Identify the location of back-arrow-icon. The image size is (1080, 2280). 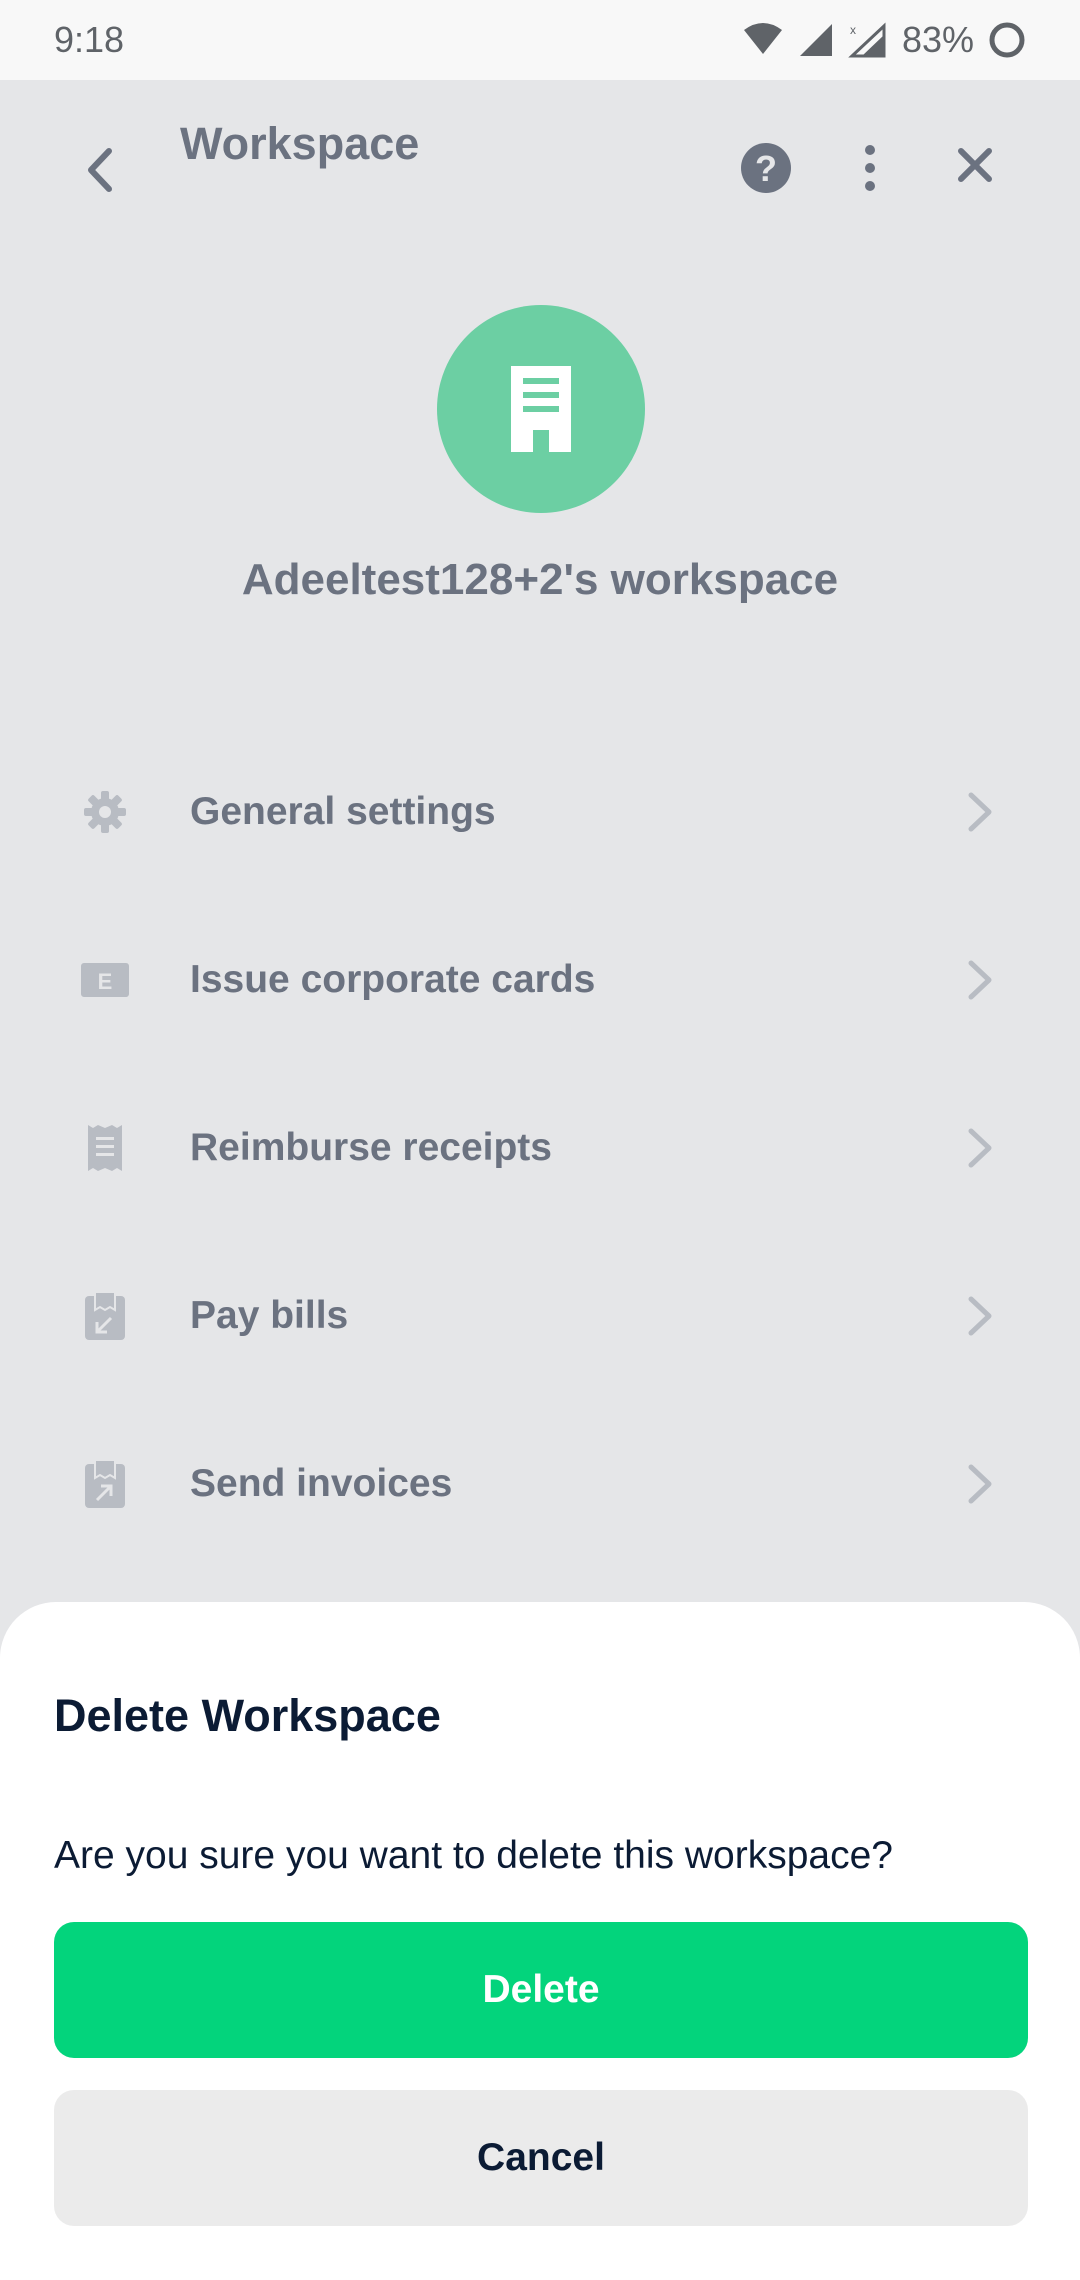
(100, 170).